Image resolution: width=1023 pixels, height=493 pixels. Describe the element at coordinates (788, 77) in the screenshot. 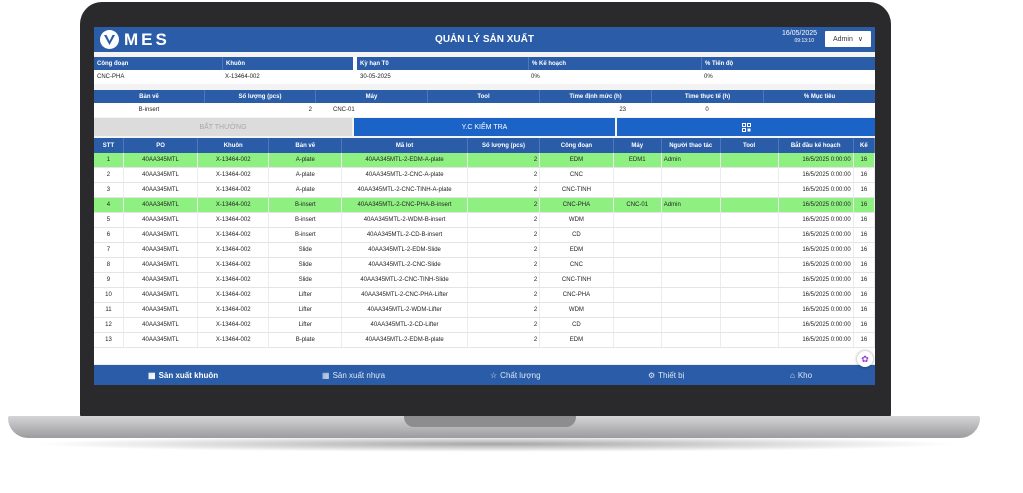

I see `info-value-progress-pct: 0%` at that location.